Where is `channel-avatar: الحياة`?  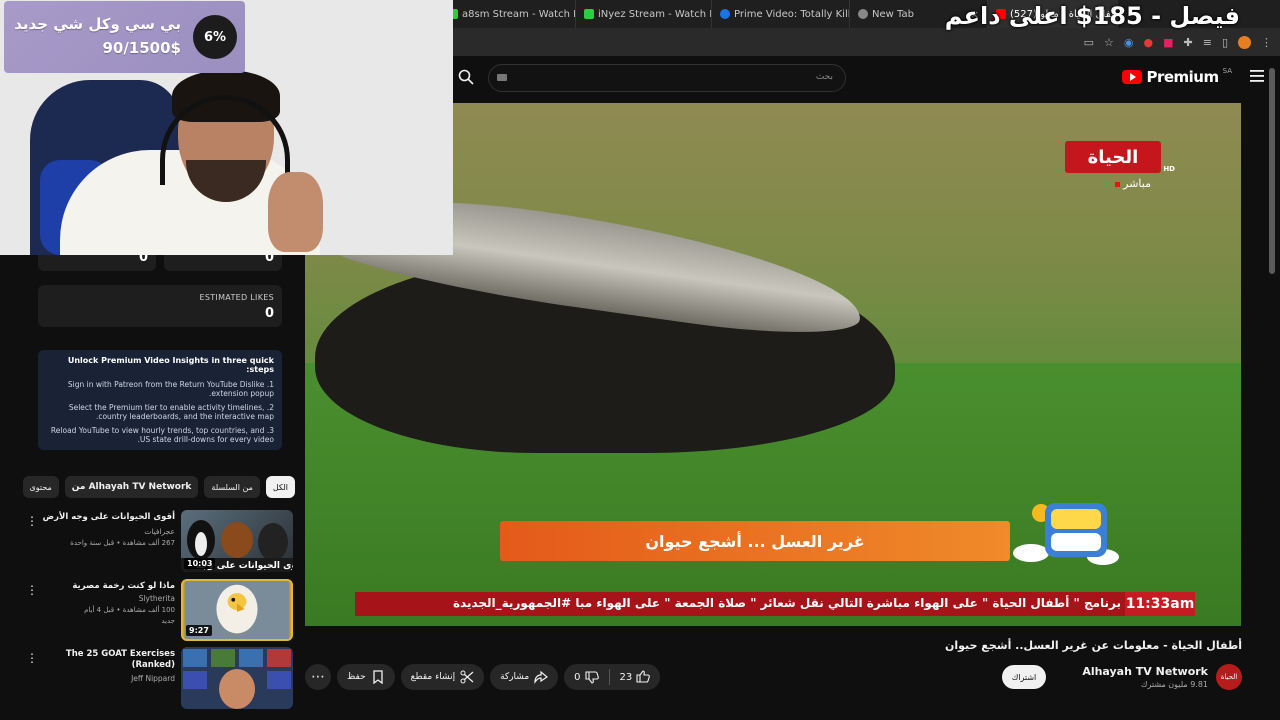 channel-avatar: الحياة is located at coordinates (1229, 677).